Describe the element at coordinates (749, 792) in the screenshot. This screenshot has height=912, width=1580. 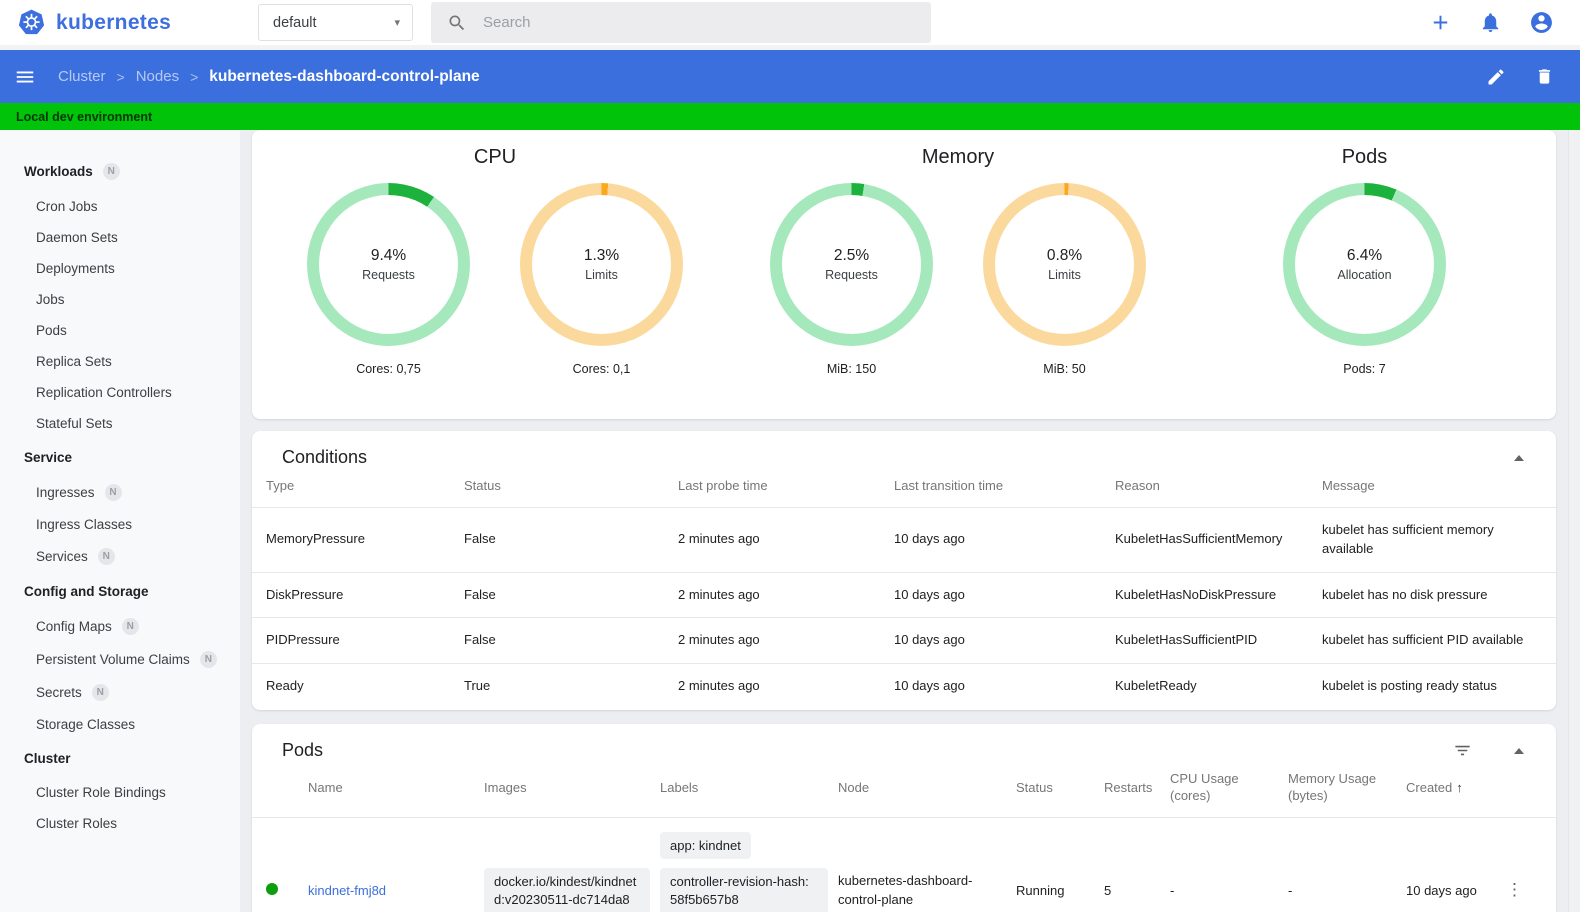
I see `pods-col-labels: Labels` at that location.